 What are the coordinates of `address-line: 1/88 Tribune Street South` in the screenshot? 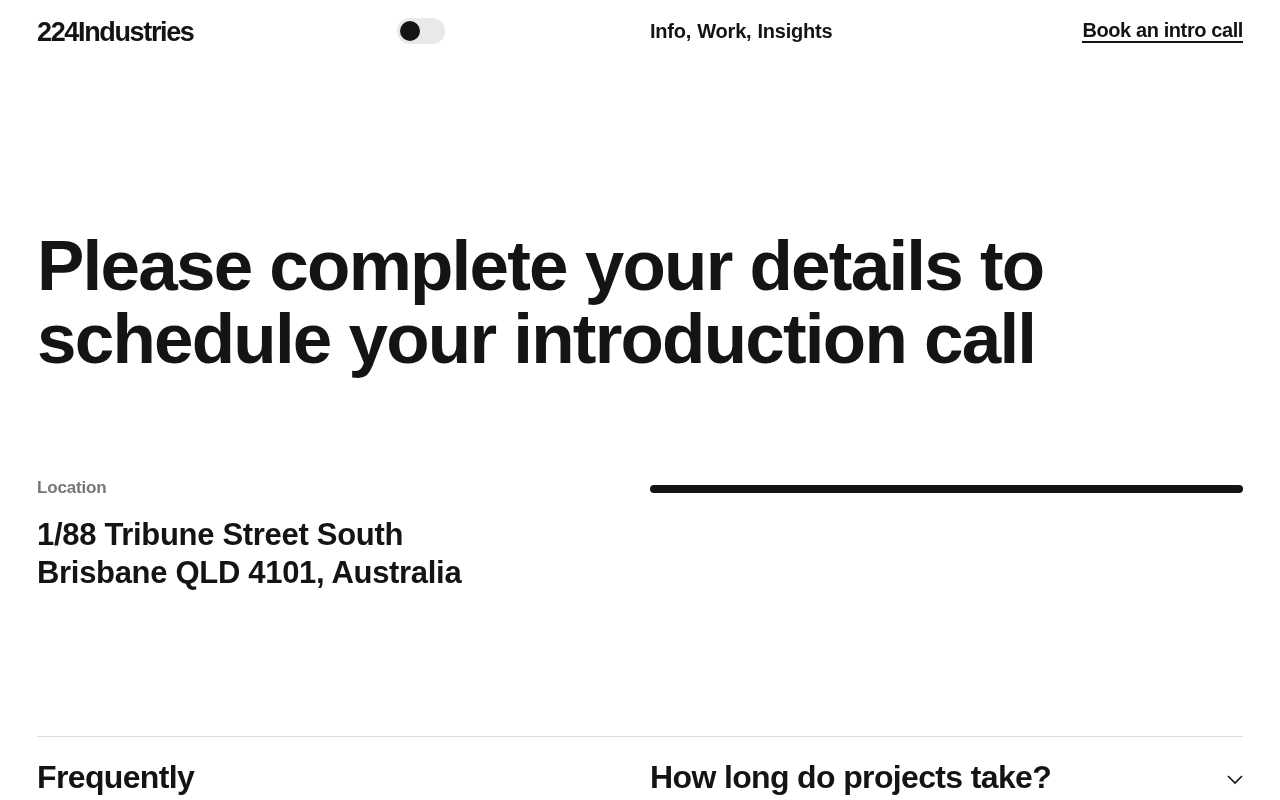 It's located at (221, 535).